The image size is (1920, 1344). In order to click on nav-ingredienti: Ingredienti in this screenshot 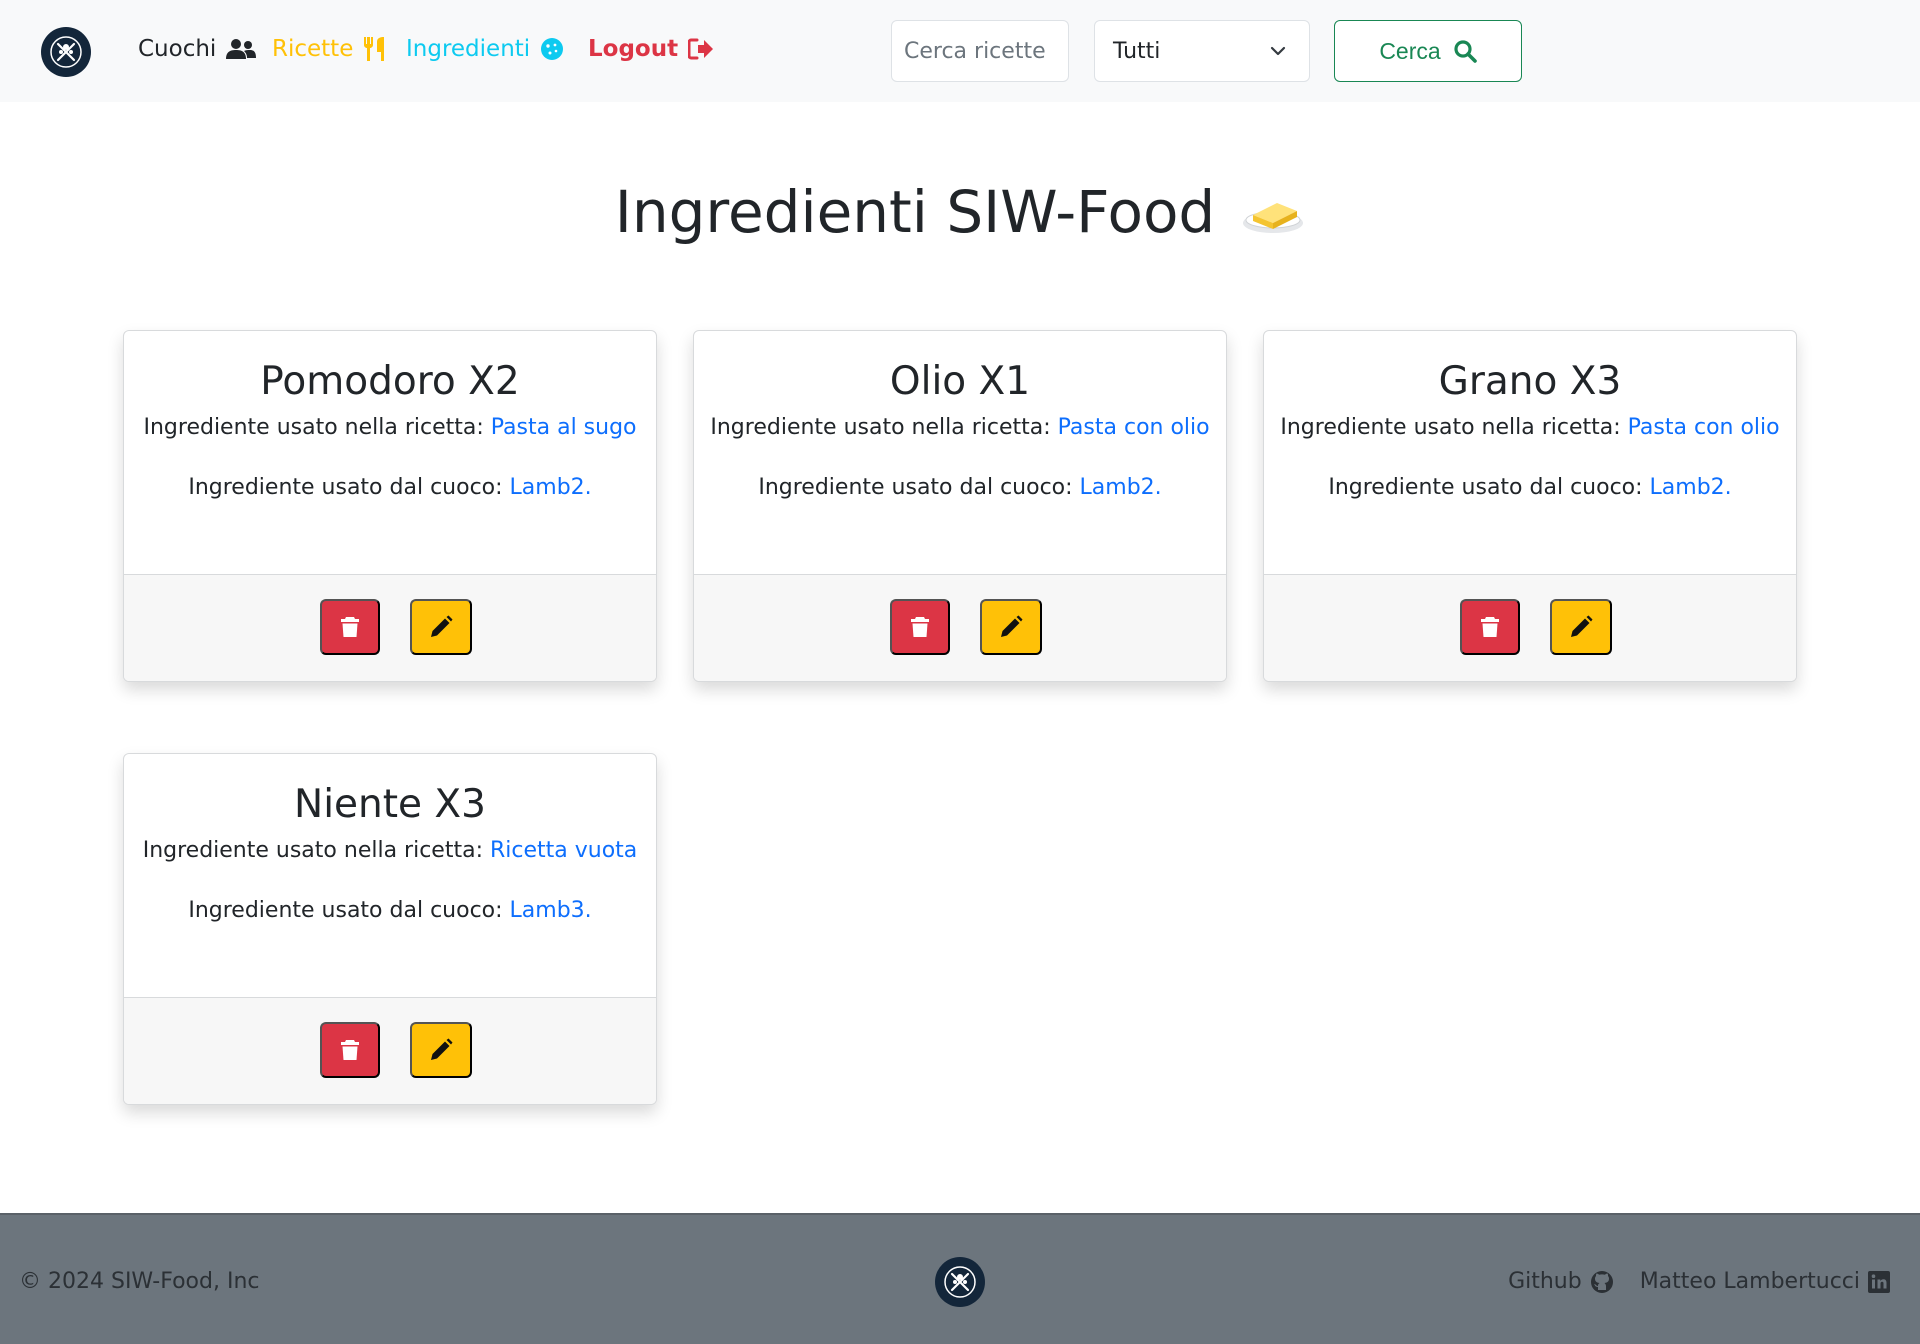, I will do `click(485, 49)`.